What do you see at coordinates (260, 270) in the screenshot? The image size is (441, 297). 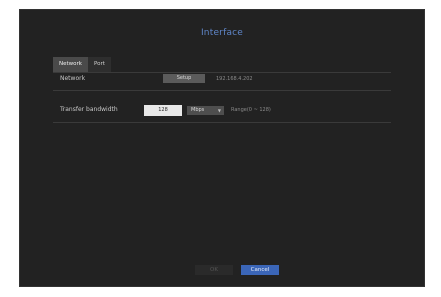 I see `cancel-button: Cancel` at bounding box center [260, 270].